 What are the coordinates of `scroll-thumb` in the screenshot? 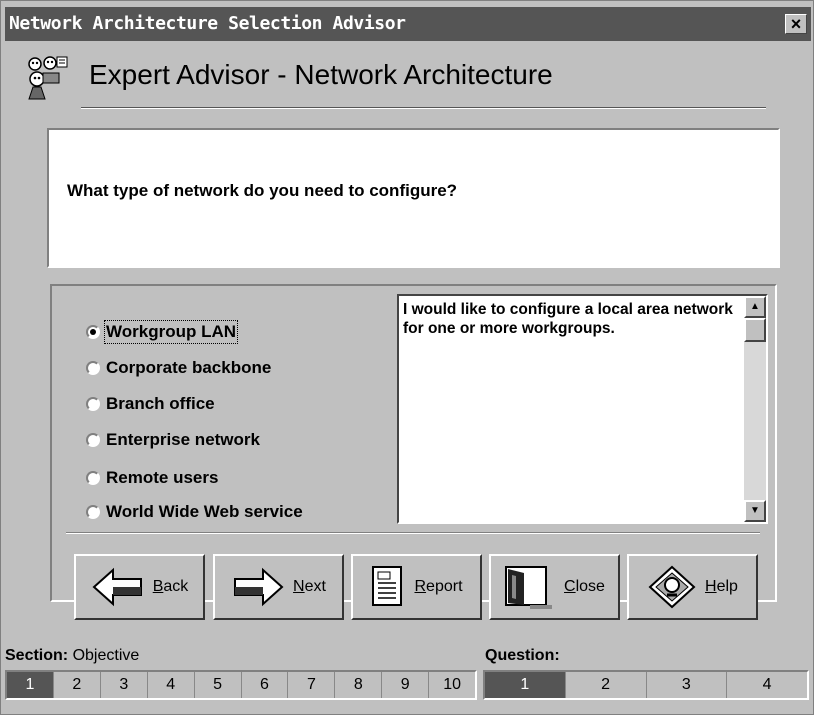 It's located at (755, 330).